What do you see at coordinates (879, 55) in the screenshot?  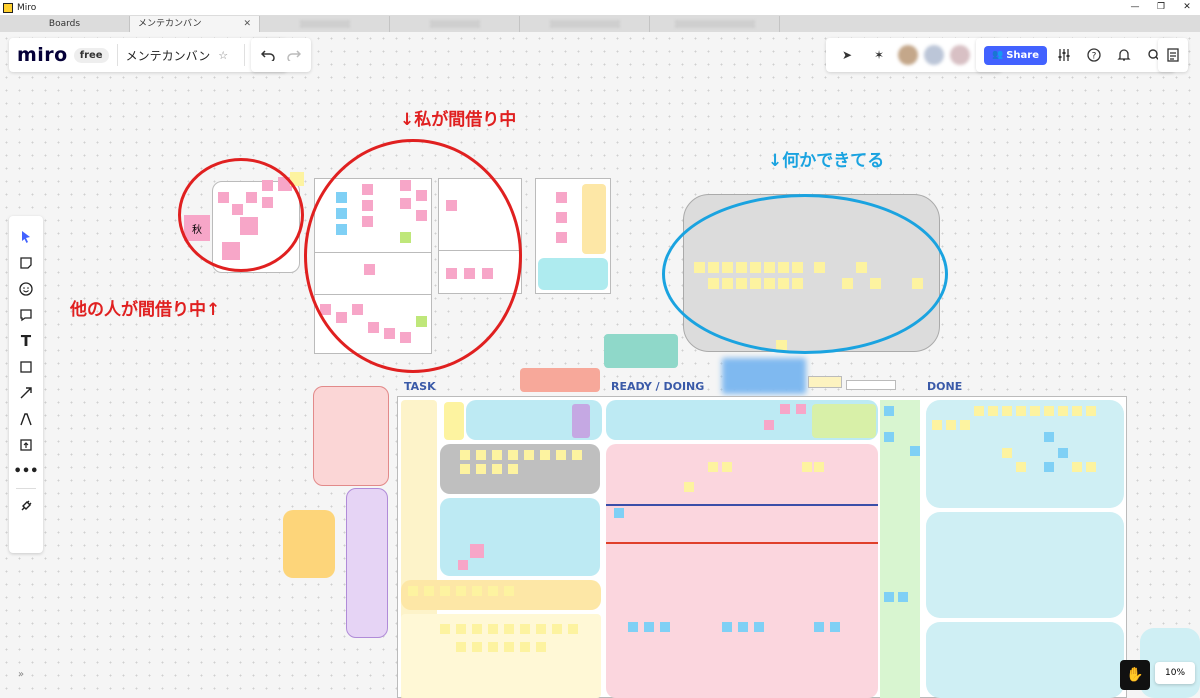 I see `celebrate-icon: ✶` at bounding box center [879, 55].